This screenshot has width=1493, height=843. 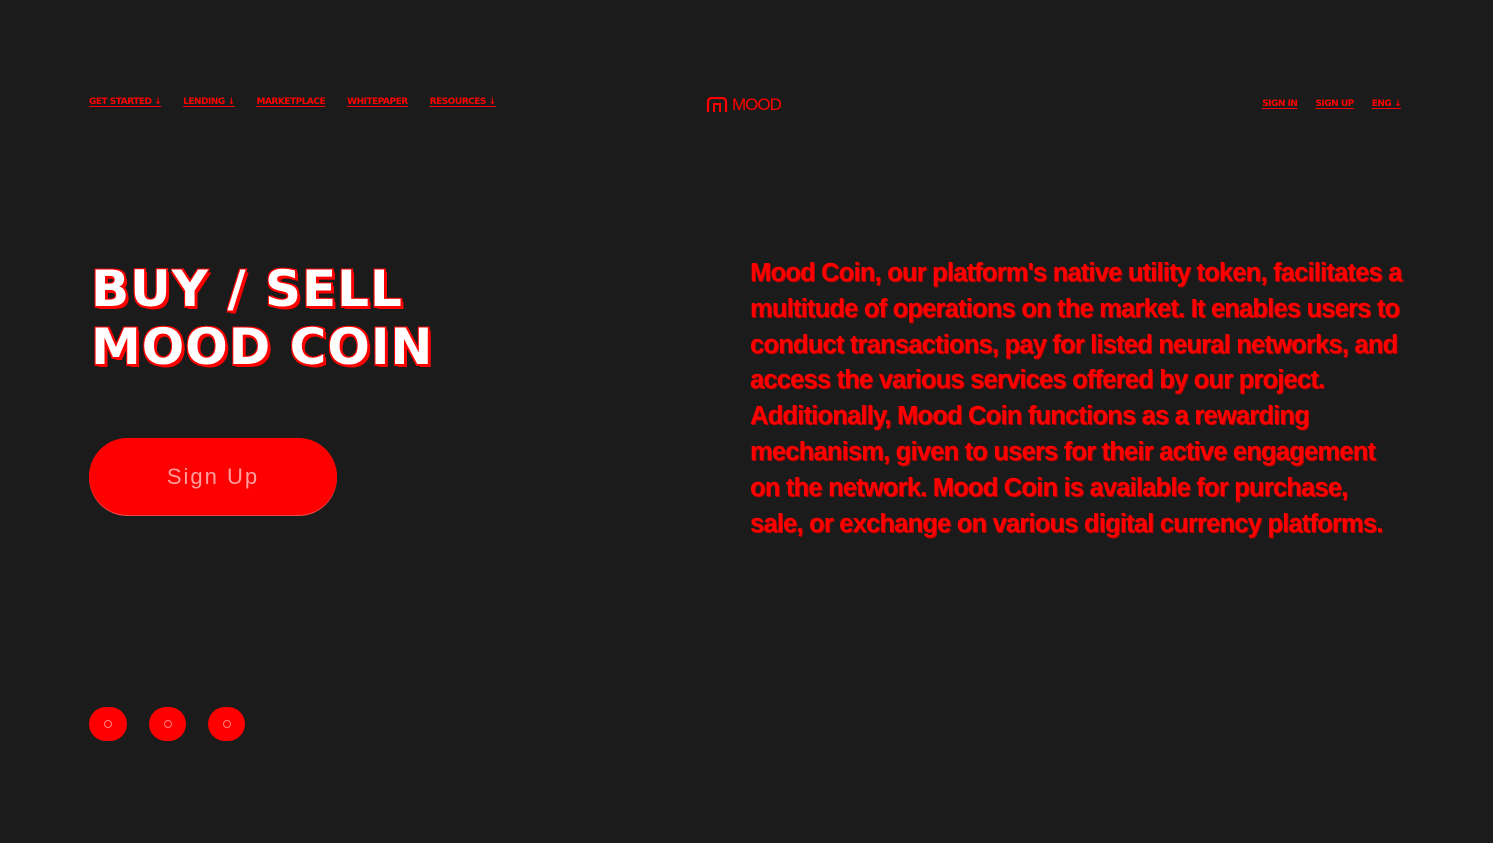 I want to click on telegram-icon, so click(x=108, y=724).